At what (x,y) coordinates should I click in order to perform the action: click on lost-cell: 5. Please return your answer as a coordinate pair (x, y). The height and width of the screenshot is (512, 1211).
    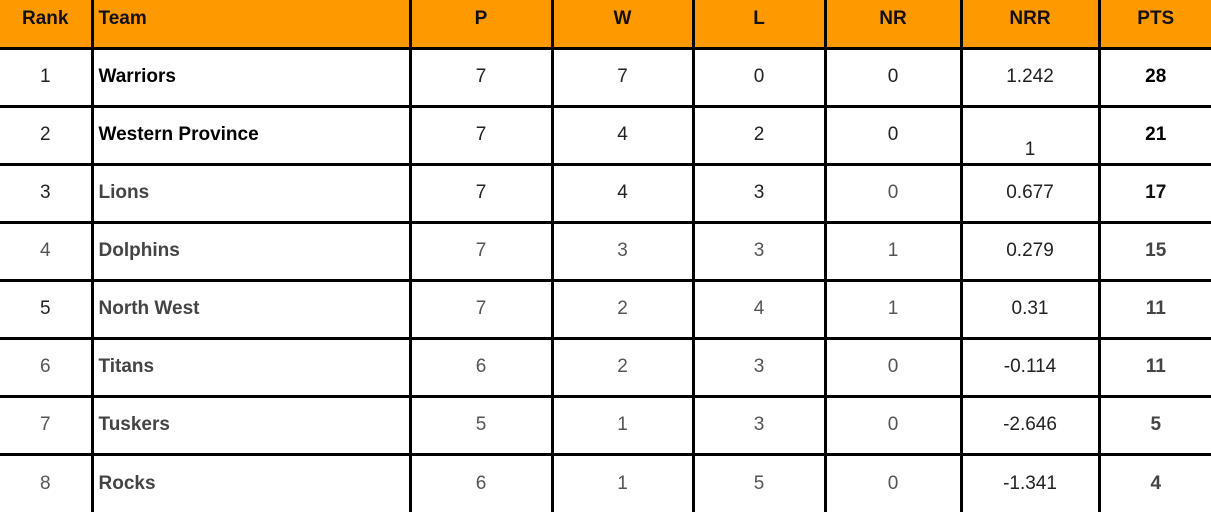
    Looking at the image, I should click on (760, 483).